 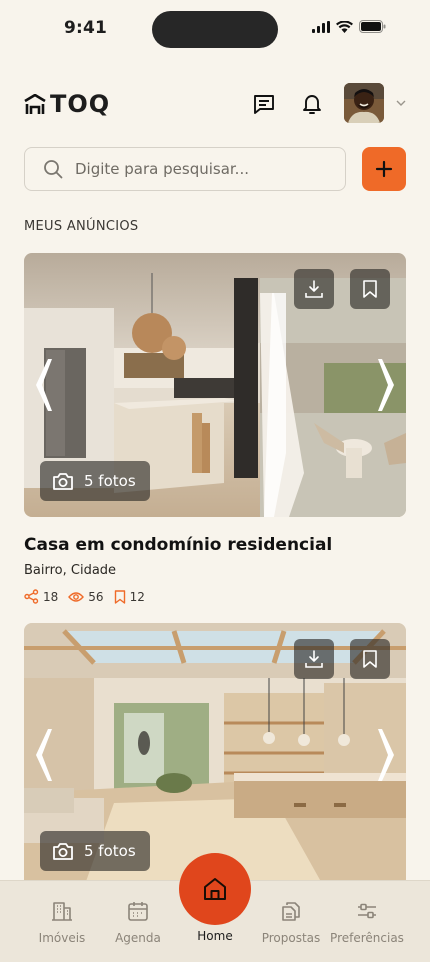 What do you see at coordinates (81, 226) in the screenshot?
I see `section-title: MEUS ANÚNCIOS` at bounding box center [81, 226].